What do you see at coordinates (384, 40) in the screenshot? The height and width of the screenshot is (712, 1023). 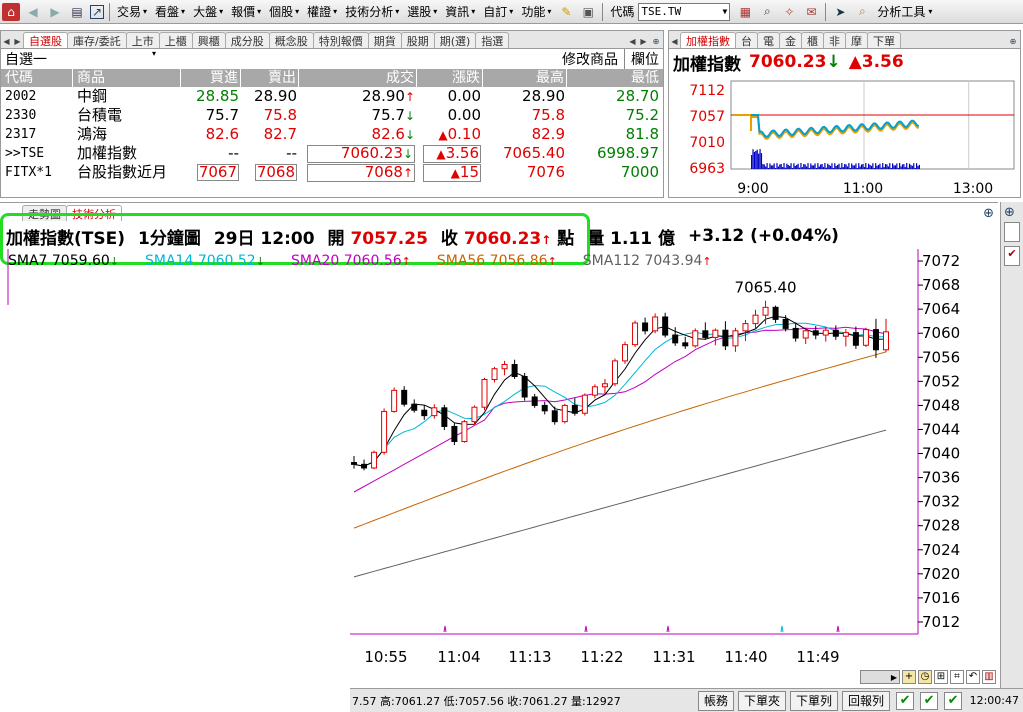 I see `watchlist-tab-8: 期貨` at bounding box center [384, 40].